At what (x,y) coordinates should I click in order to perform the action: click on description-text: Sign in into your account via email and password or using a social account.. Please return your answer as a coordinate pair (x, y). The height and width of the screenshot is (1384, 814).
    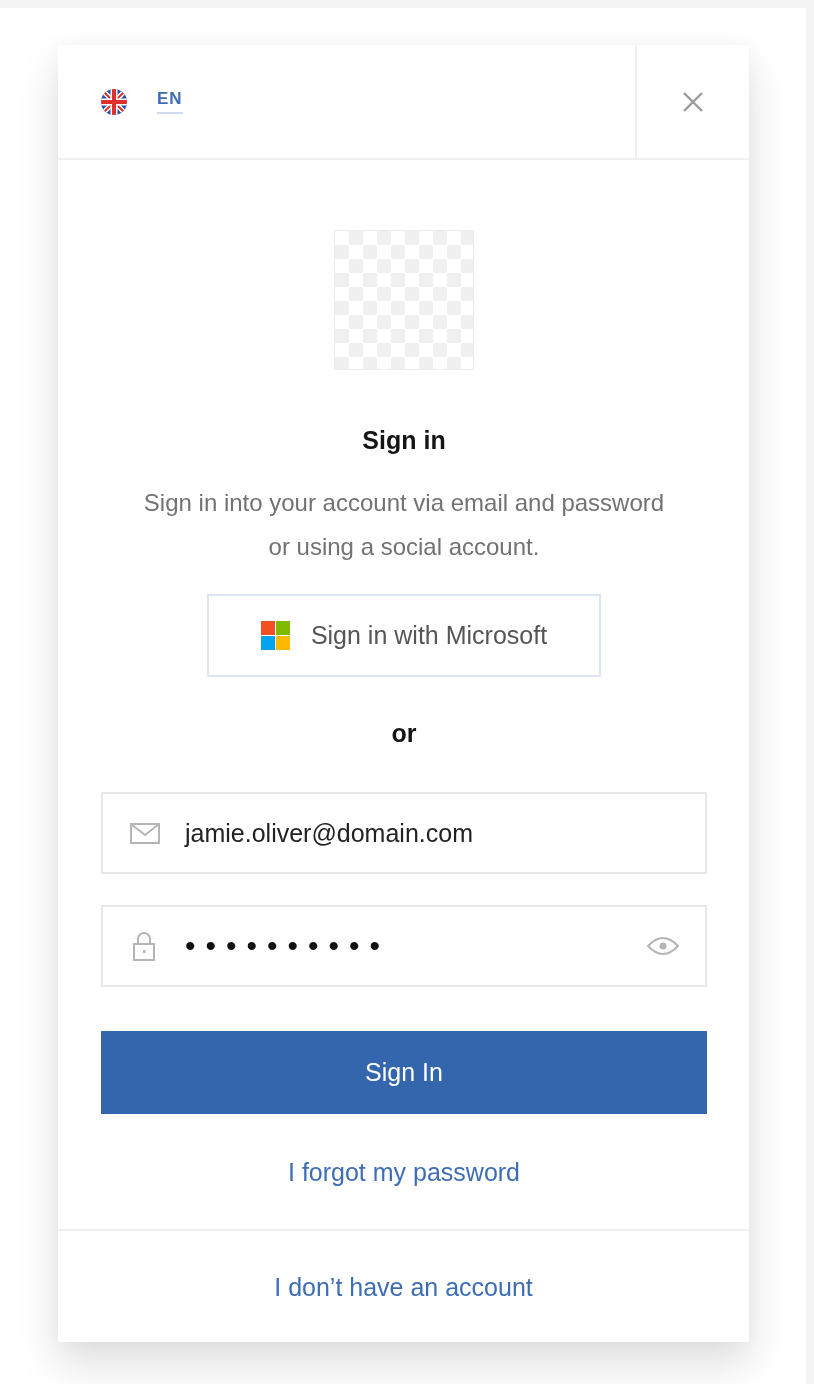
    Looking at the image, I should click on (404, 525).